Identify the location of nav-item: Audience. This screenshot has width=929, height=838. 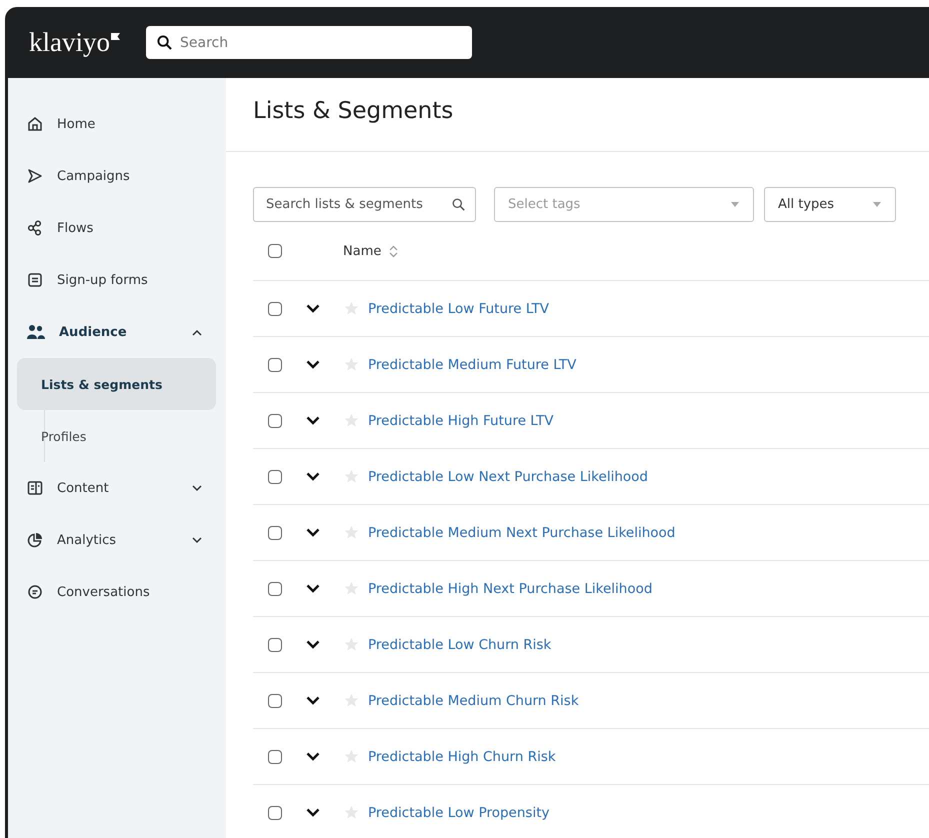
(117, 332).